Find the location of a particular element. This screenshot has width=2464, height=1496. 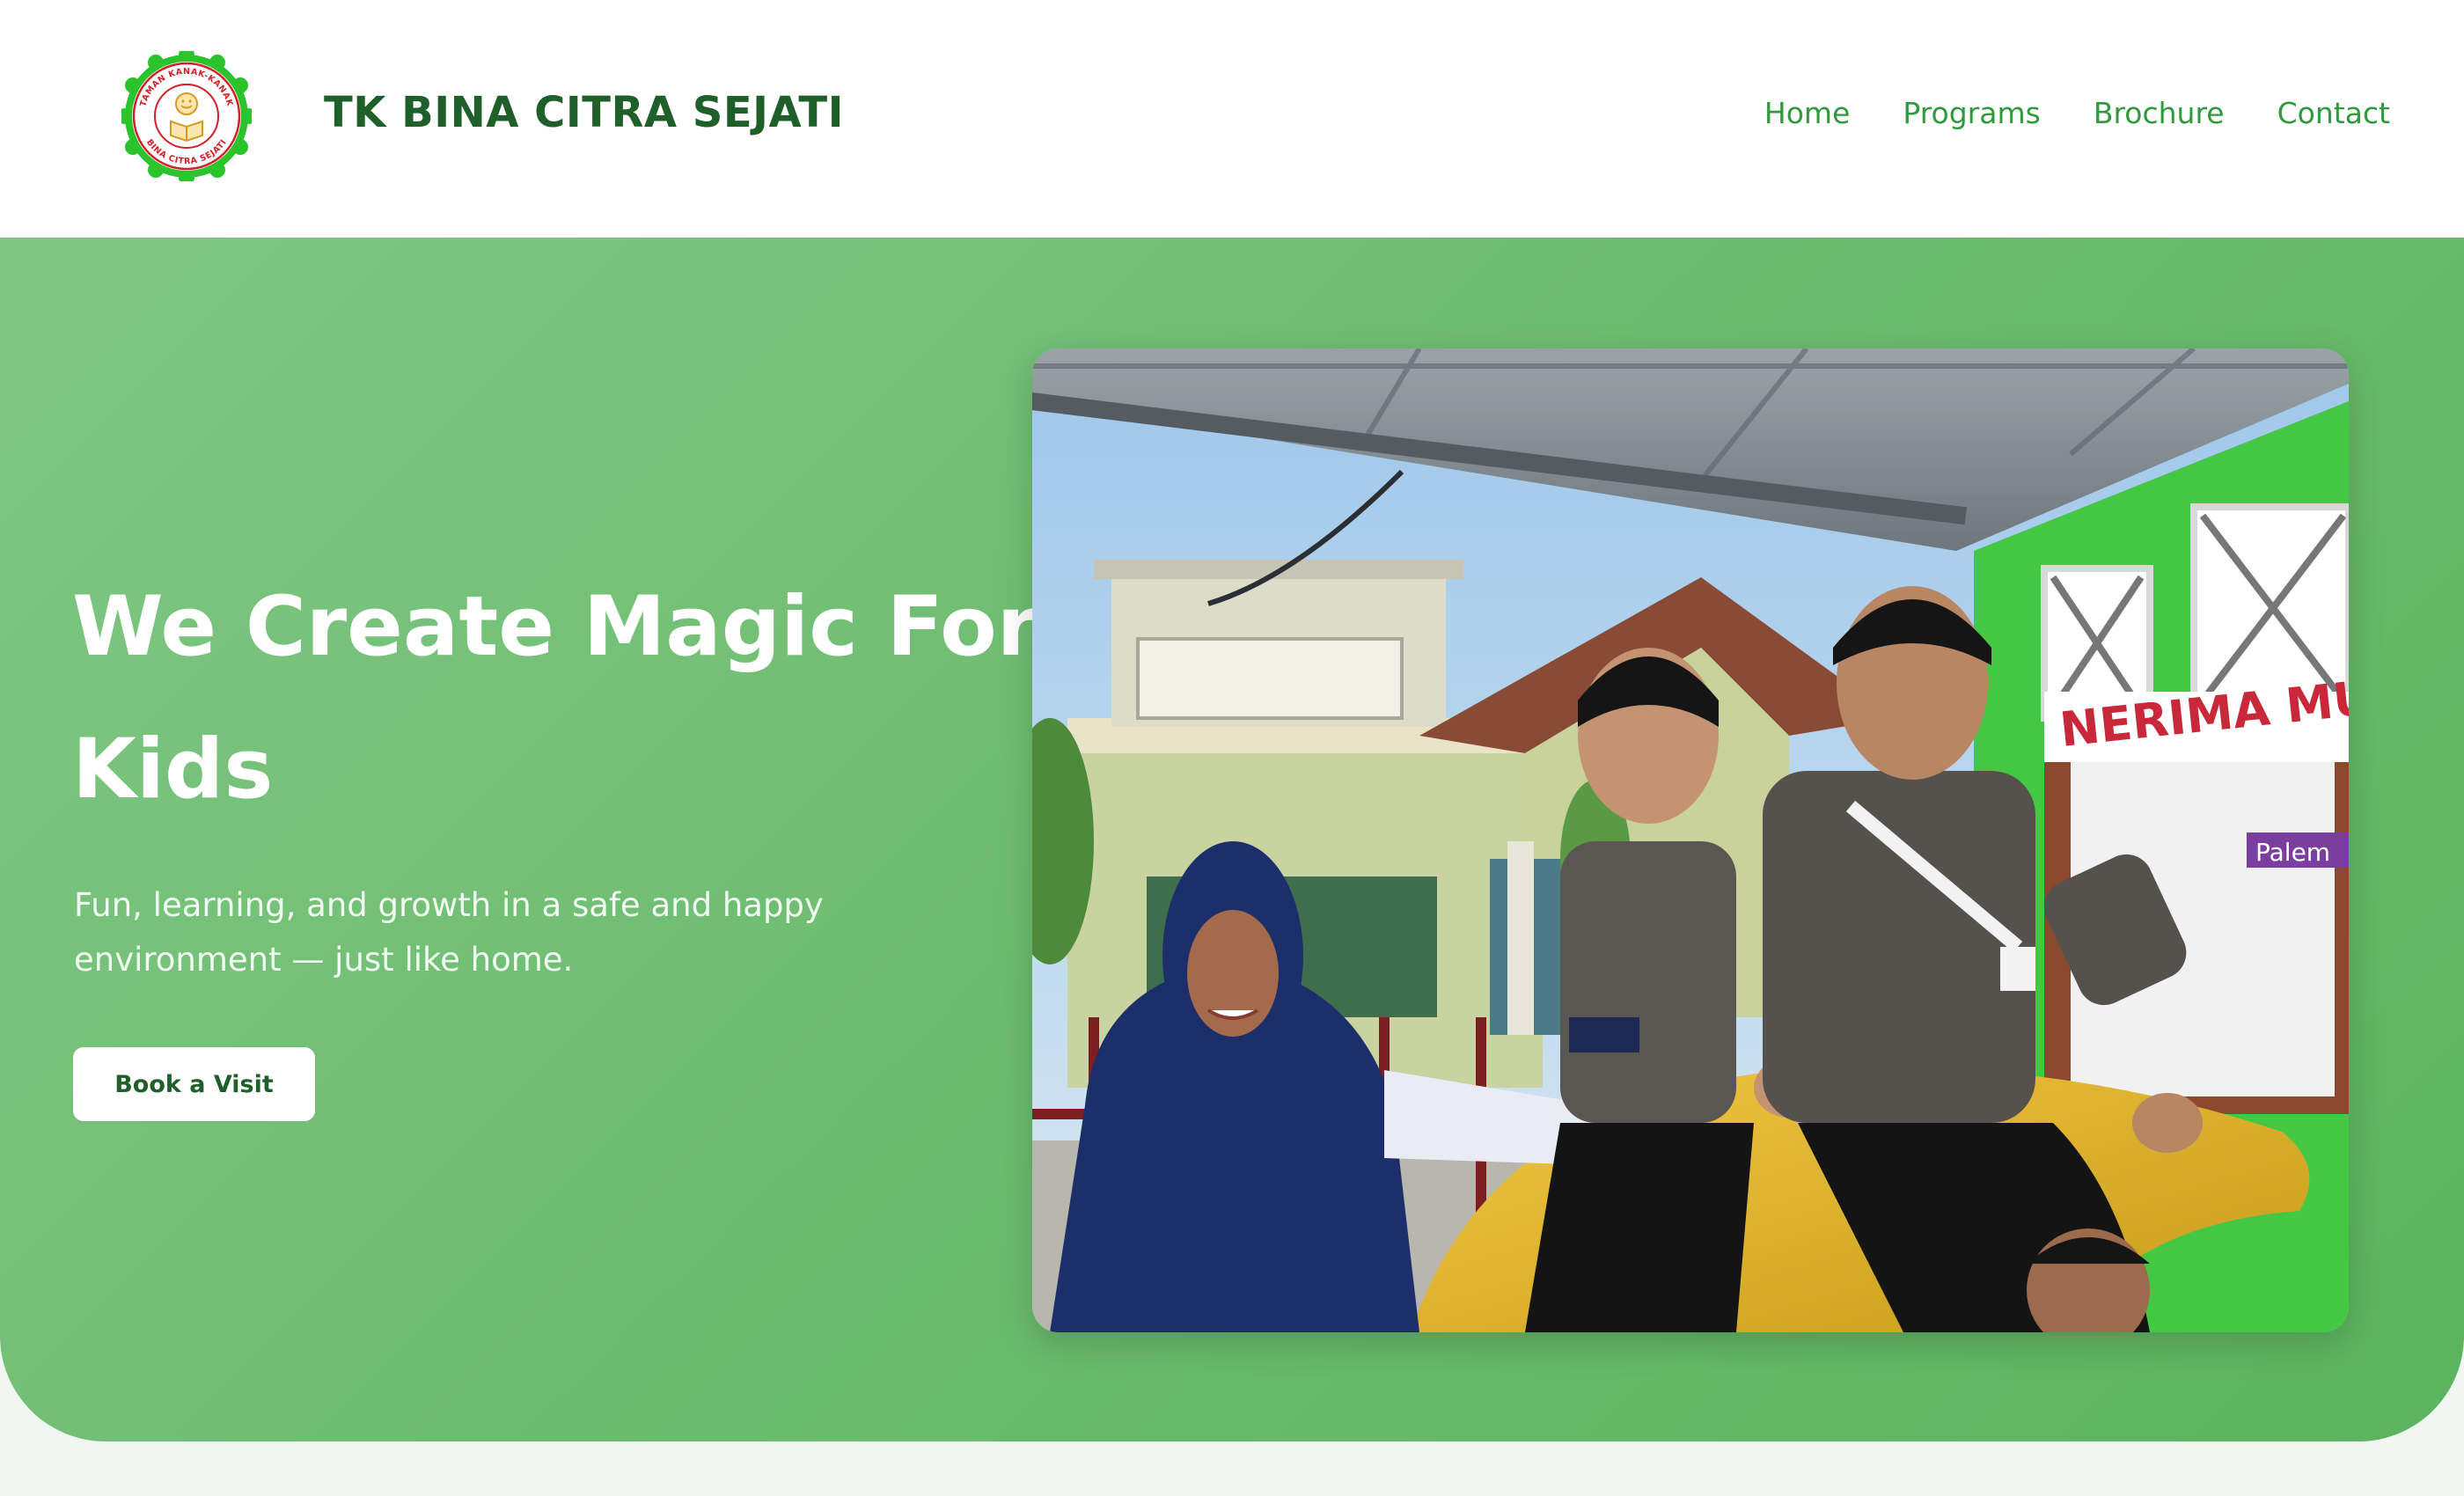

brand-name: TK BINA CITRA SEJATI is located at coordinates (584, 113).